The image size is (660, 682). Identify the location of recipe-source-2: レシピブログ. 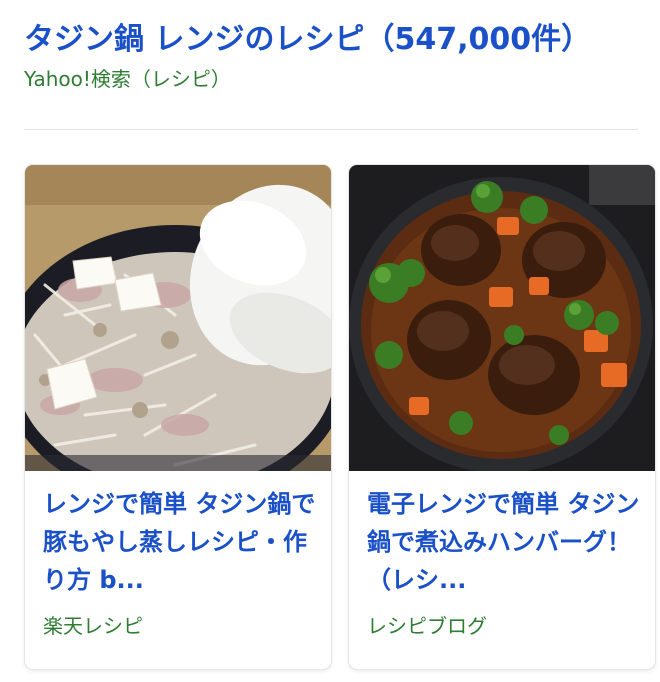
(427, 626).